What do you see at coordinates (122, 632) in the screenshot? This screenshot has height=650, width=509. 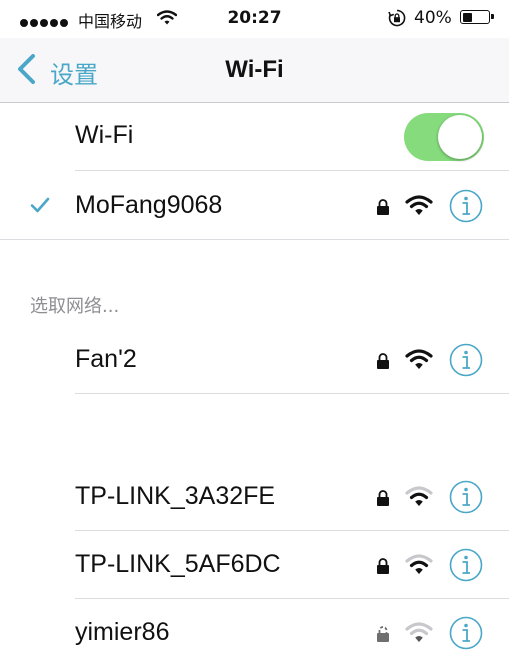 I see `network-name: yimier86` at bounding box center [122, 632].